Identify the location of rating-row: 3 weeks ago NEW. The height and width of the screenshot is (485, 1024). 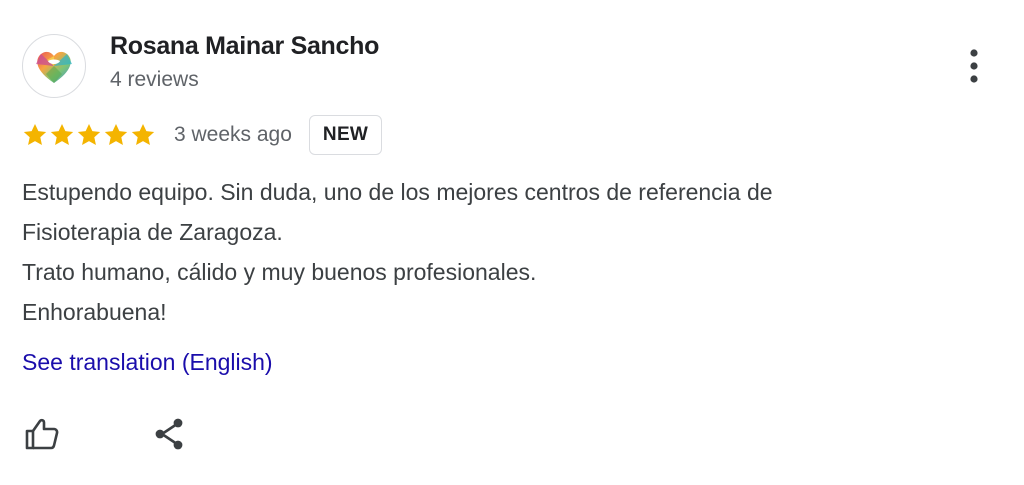
(202, 135).